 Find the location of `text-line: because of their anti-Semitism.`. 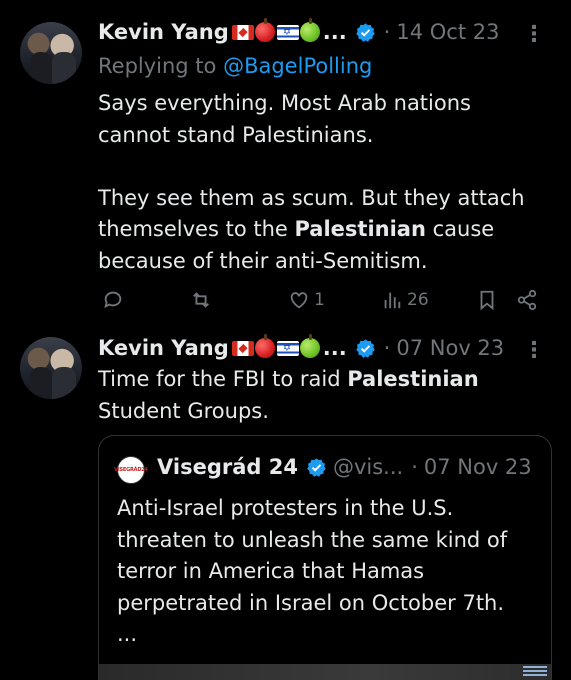

text-line: because of their anti-Semitism. is located at coordinates (263, 260).